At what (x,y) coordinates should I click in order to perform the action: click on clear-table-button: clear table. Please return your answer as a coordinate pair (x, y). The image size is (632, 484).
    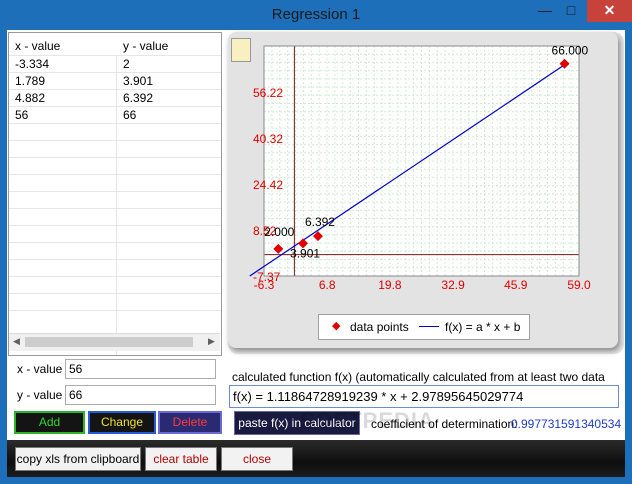
    Looking at the image, I should click on (181, 459).